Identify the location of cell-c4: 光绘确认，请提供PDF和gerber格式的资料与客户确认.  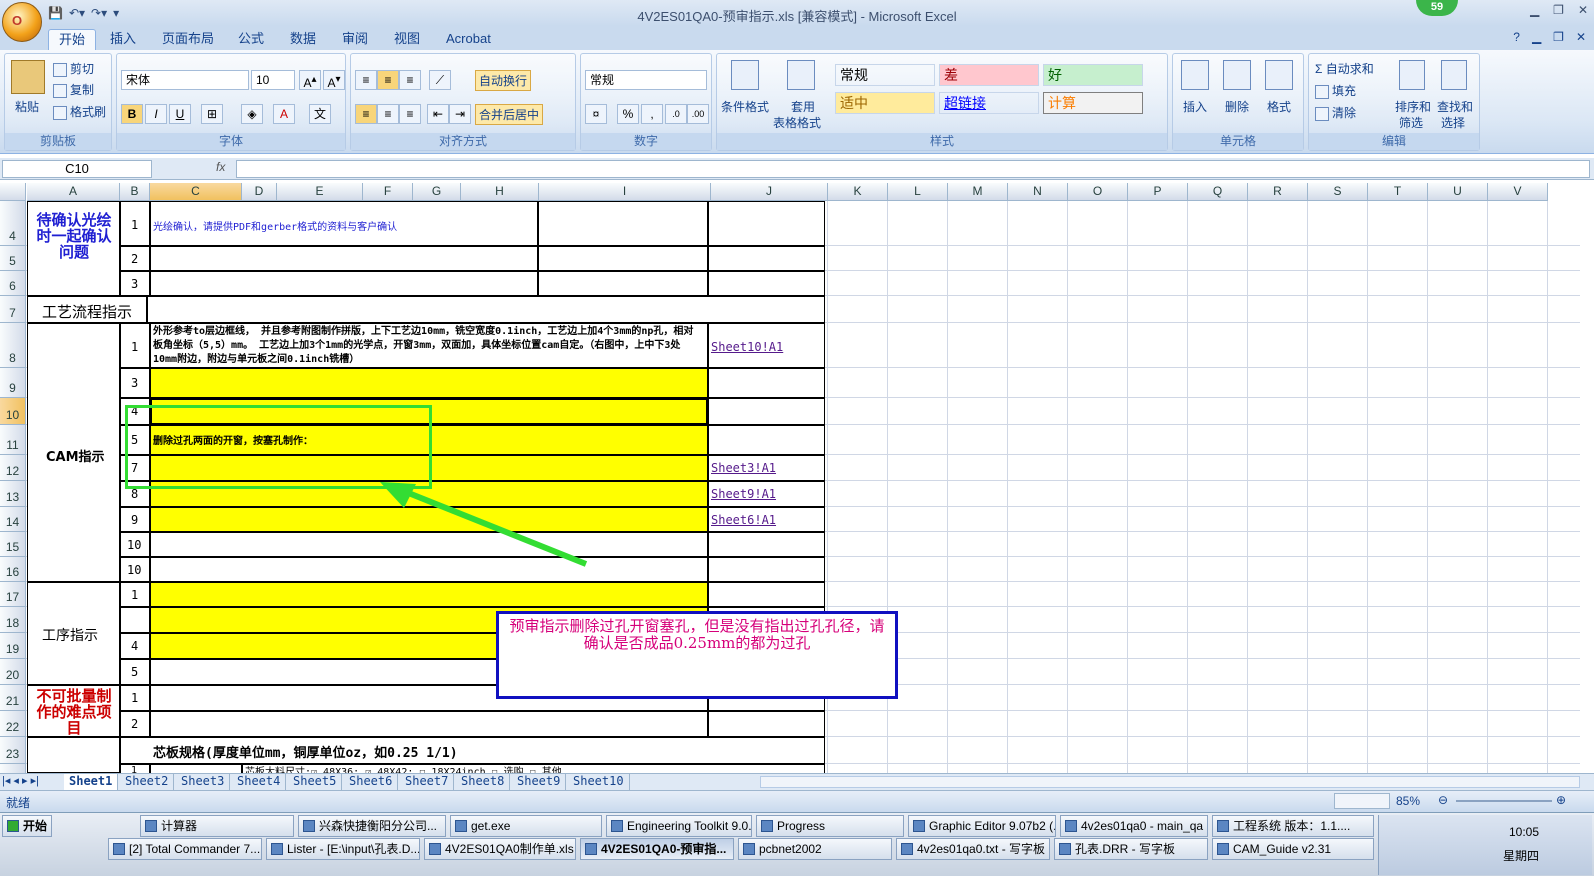
(344, 223).